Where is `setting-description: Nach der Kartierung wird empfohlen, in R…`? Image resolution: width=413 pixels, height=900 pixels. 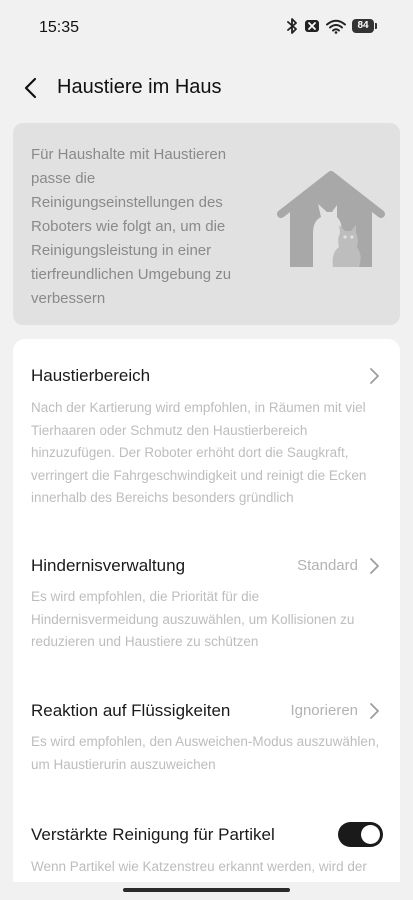
setting-description: Nach der Kartierung wird empfohlen, in R… is located at coordinates (199, 452).